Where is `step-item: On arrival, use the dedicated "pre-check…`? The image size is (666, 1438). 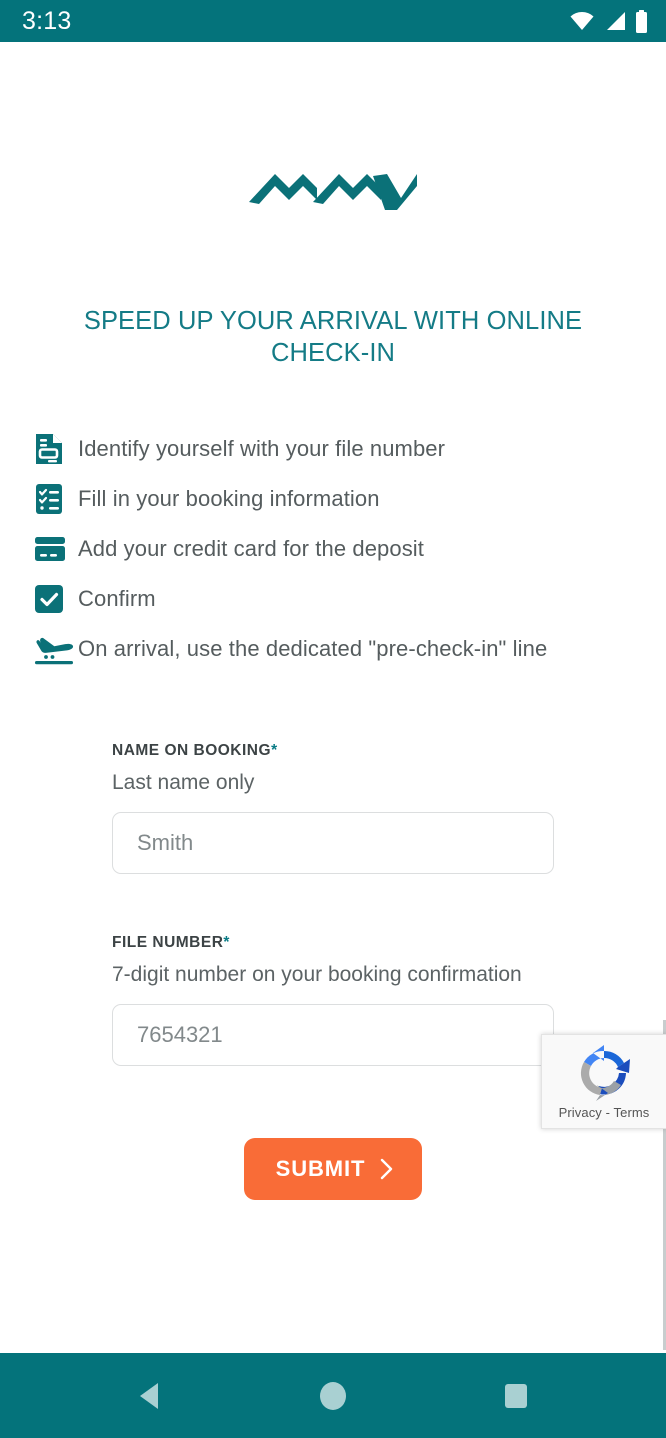
step-item: On arrival, use the dedicated "pre-check… is located at coordinates (350, 649).